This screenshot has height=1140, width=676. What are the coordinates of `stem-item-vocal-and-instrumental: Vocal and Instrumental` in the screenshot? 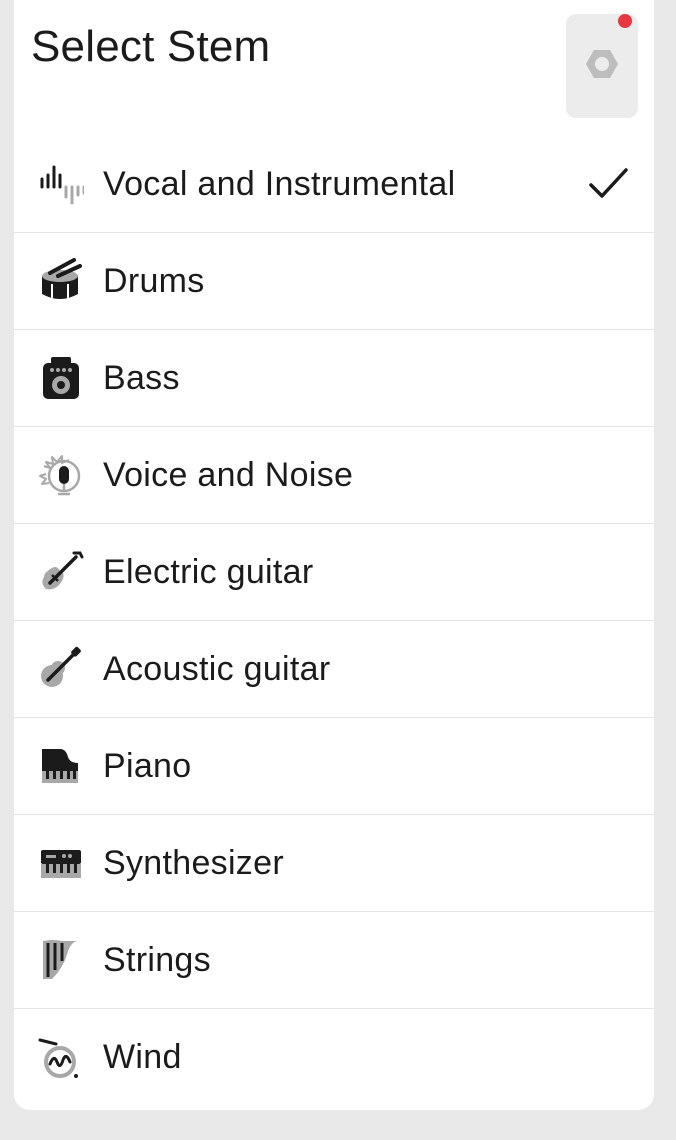 It's located at (334, 184).